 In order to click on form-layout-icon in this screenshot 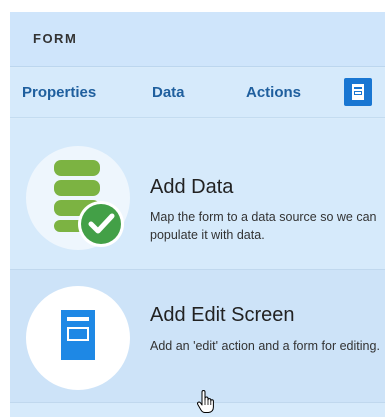, I will do `click(358, 92)`.